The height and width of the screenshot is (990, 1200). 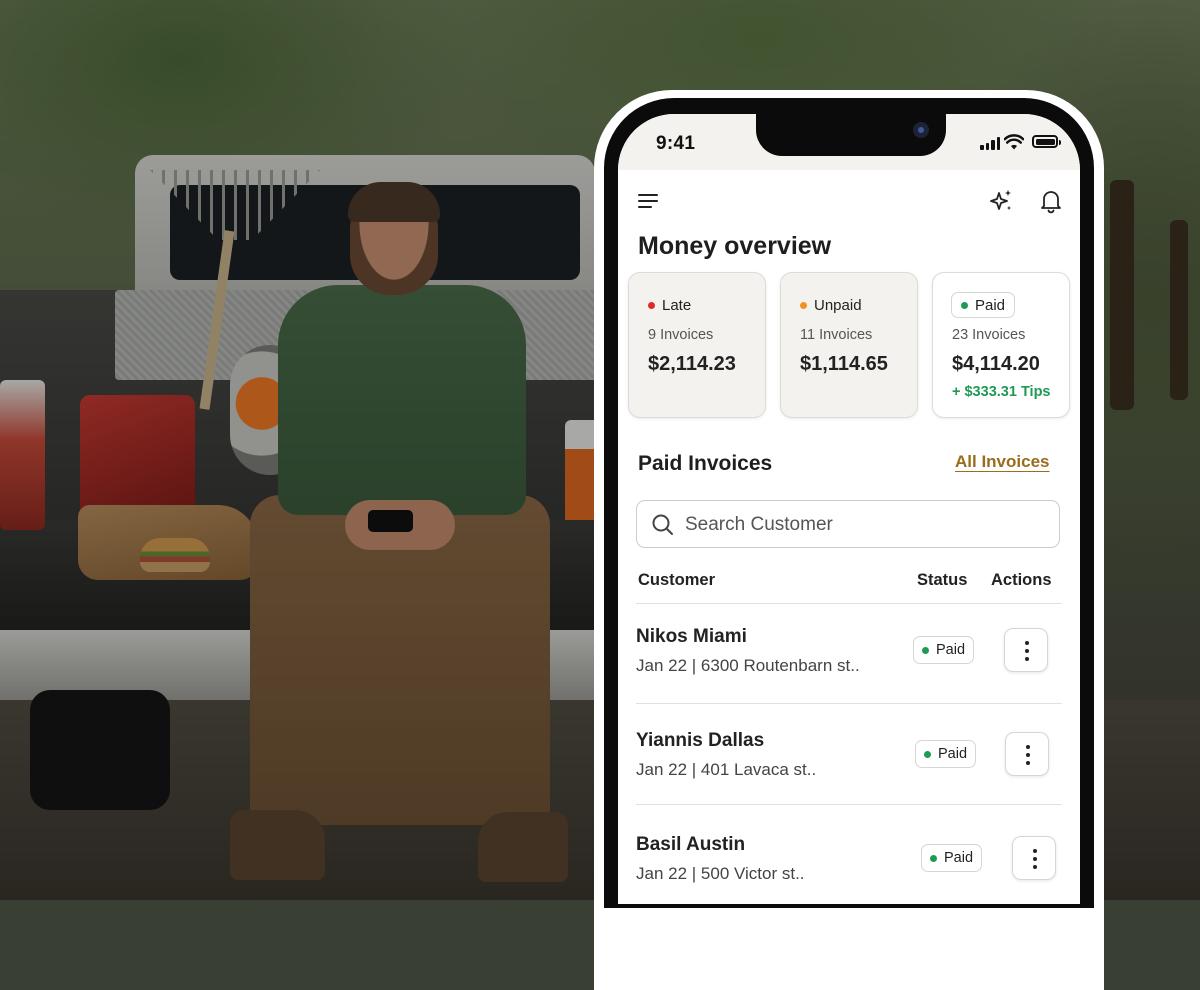 What do you see at coordinates (851, 135) in the screenshot?
I see `notch` at bounding box center [851, 135].